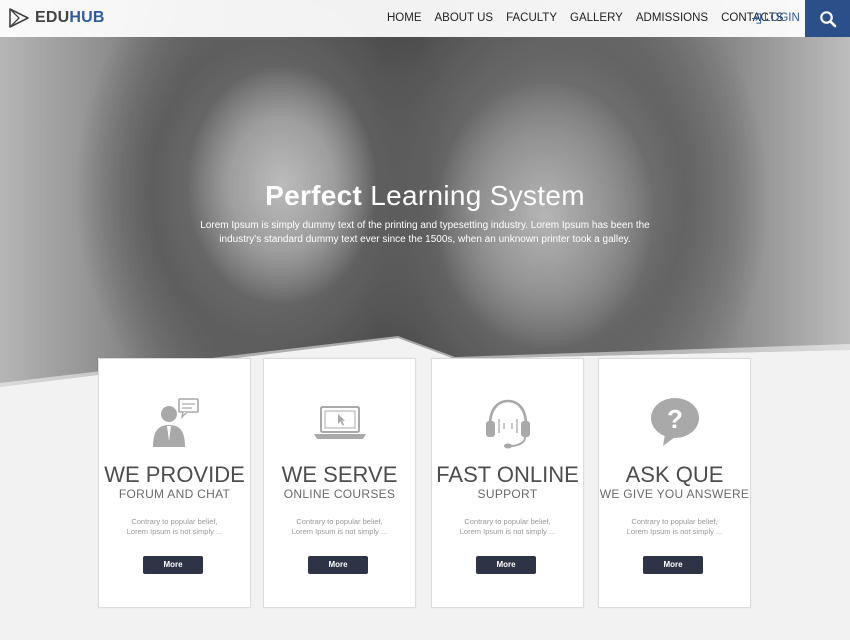 The image size is (850, 640). Describe the element at coordinates (672, 18) in the screenshot. I see `nav-admissions: ADMISSIONS` at that location.